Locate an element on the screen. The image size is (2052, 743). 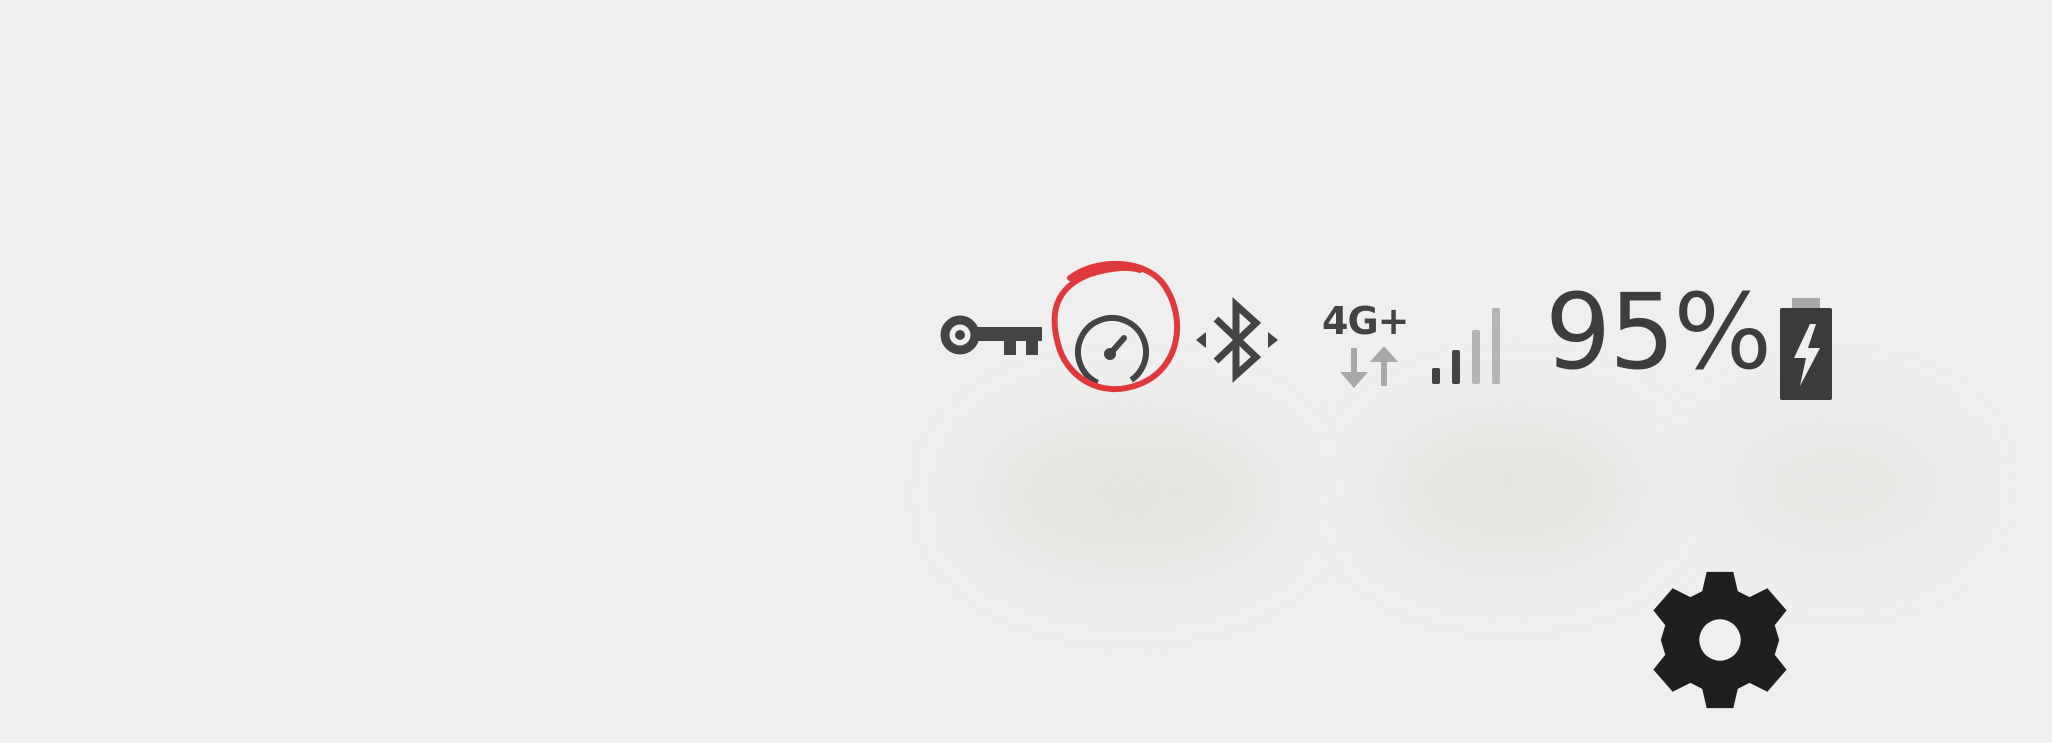
signal-strength-icon is located at coordinates (1466, 346).